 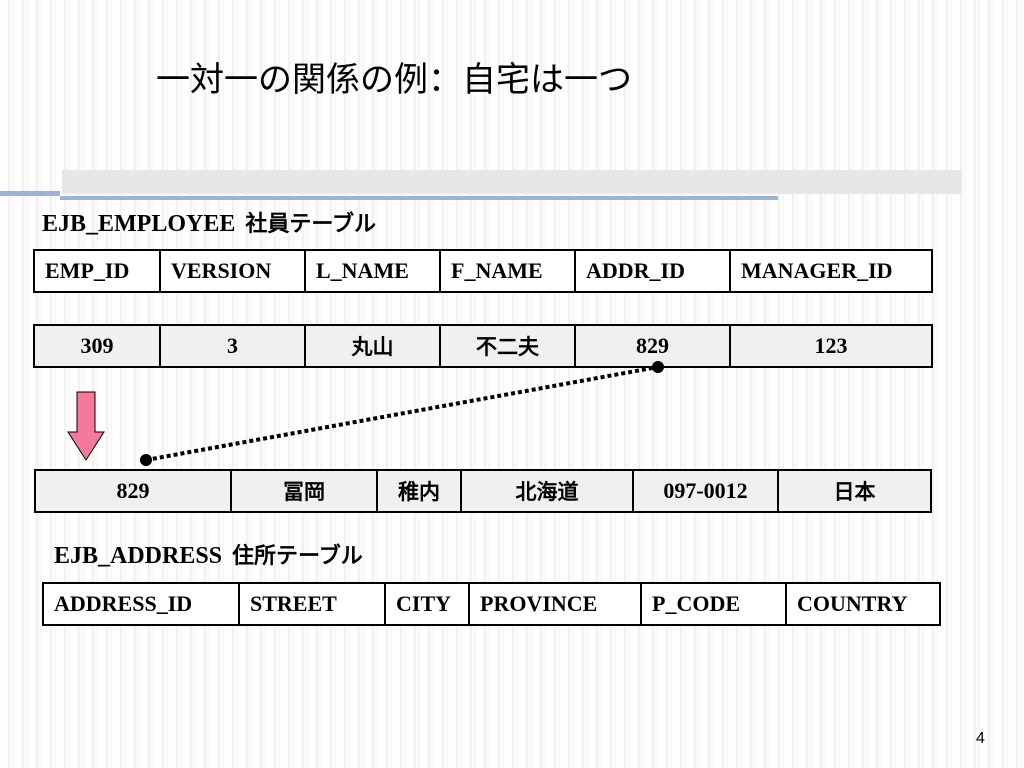 What do you see at coordinates (854, 491) in the screenshot?
I see `address-cell-country: 日本` at bounding box center [854, 491].